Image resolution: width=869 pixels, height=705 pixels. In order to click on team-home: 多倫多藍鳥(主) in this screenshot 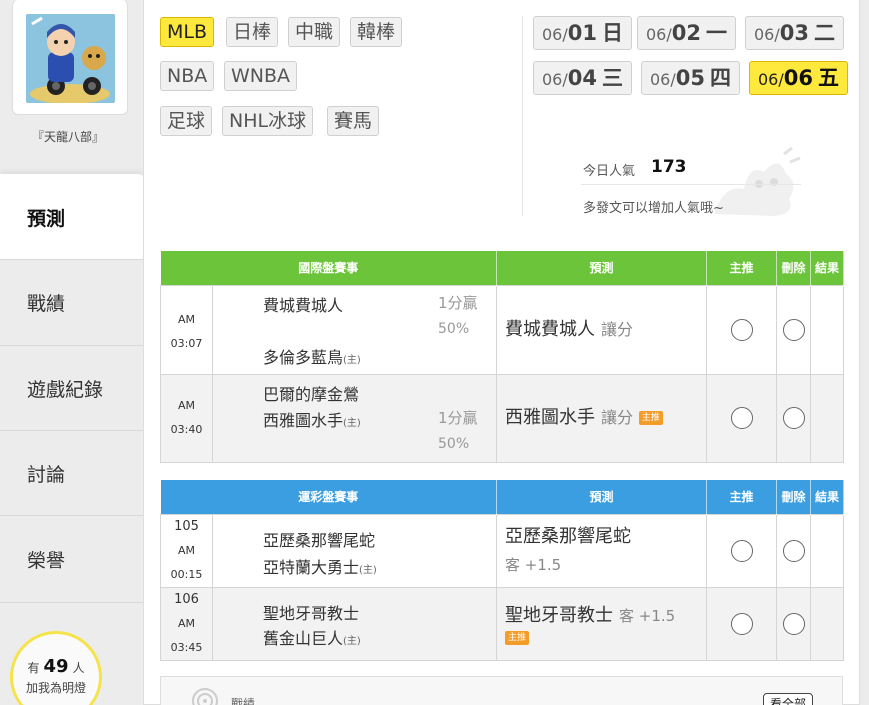, I will do `click(312, 356)`.